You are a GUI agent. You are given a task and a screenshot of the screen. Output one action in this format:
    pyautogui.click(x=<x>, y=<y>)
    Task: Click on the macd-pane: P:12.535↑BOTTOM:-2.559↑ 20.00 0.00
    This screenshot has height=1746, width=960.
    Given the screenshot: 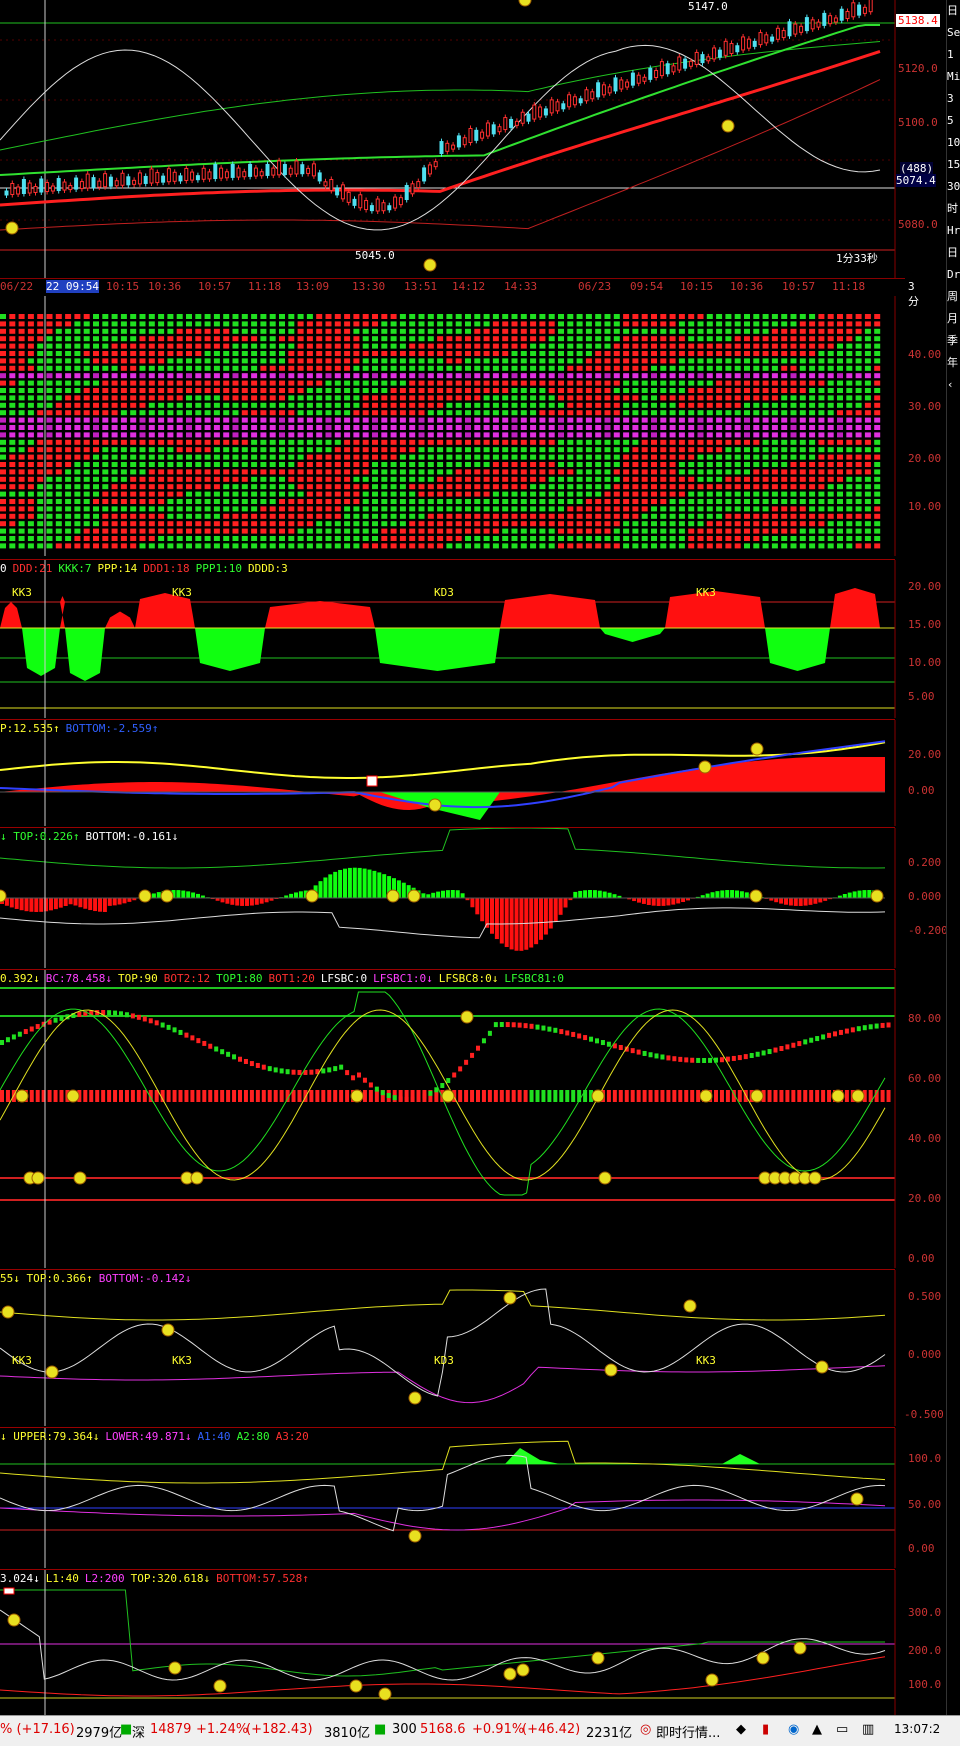 What is the action you would take?
    pyautogui.click(x=480, y=773)
    